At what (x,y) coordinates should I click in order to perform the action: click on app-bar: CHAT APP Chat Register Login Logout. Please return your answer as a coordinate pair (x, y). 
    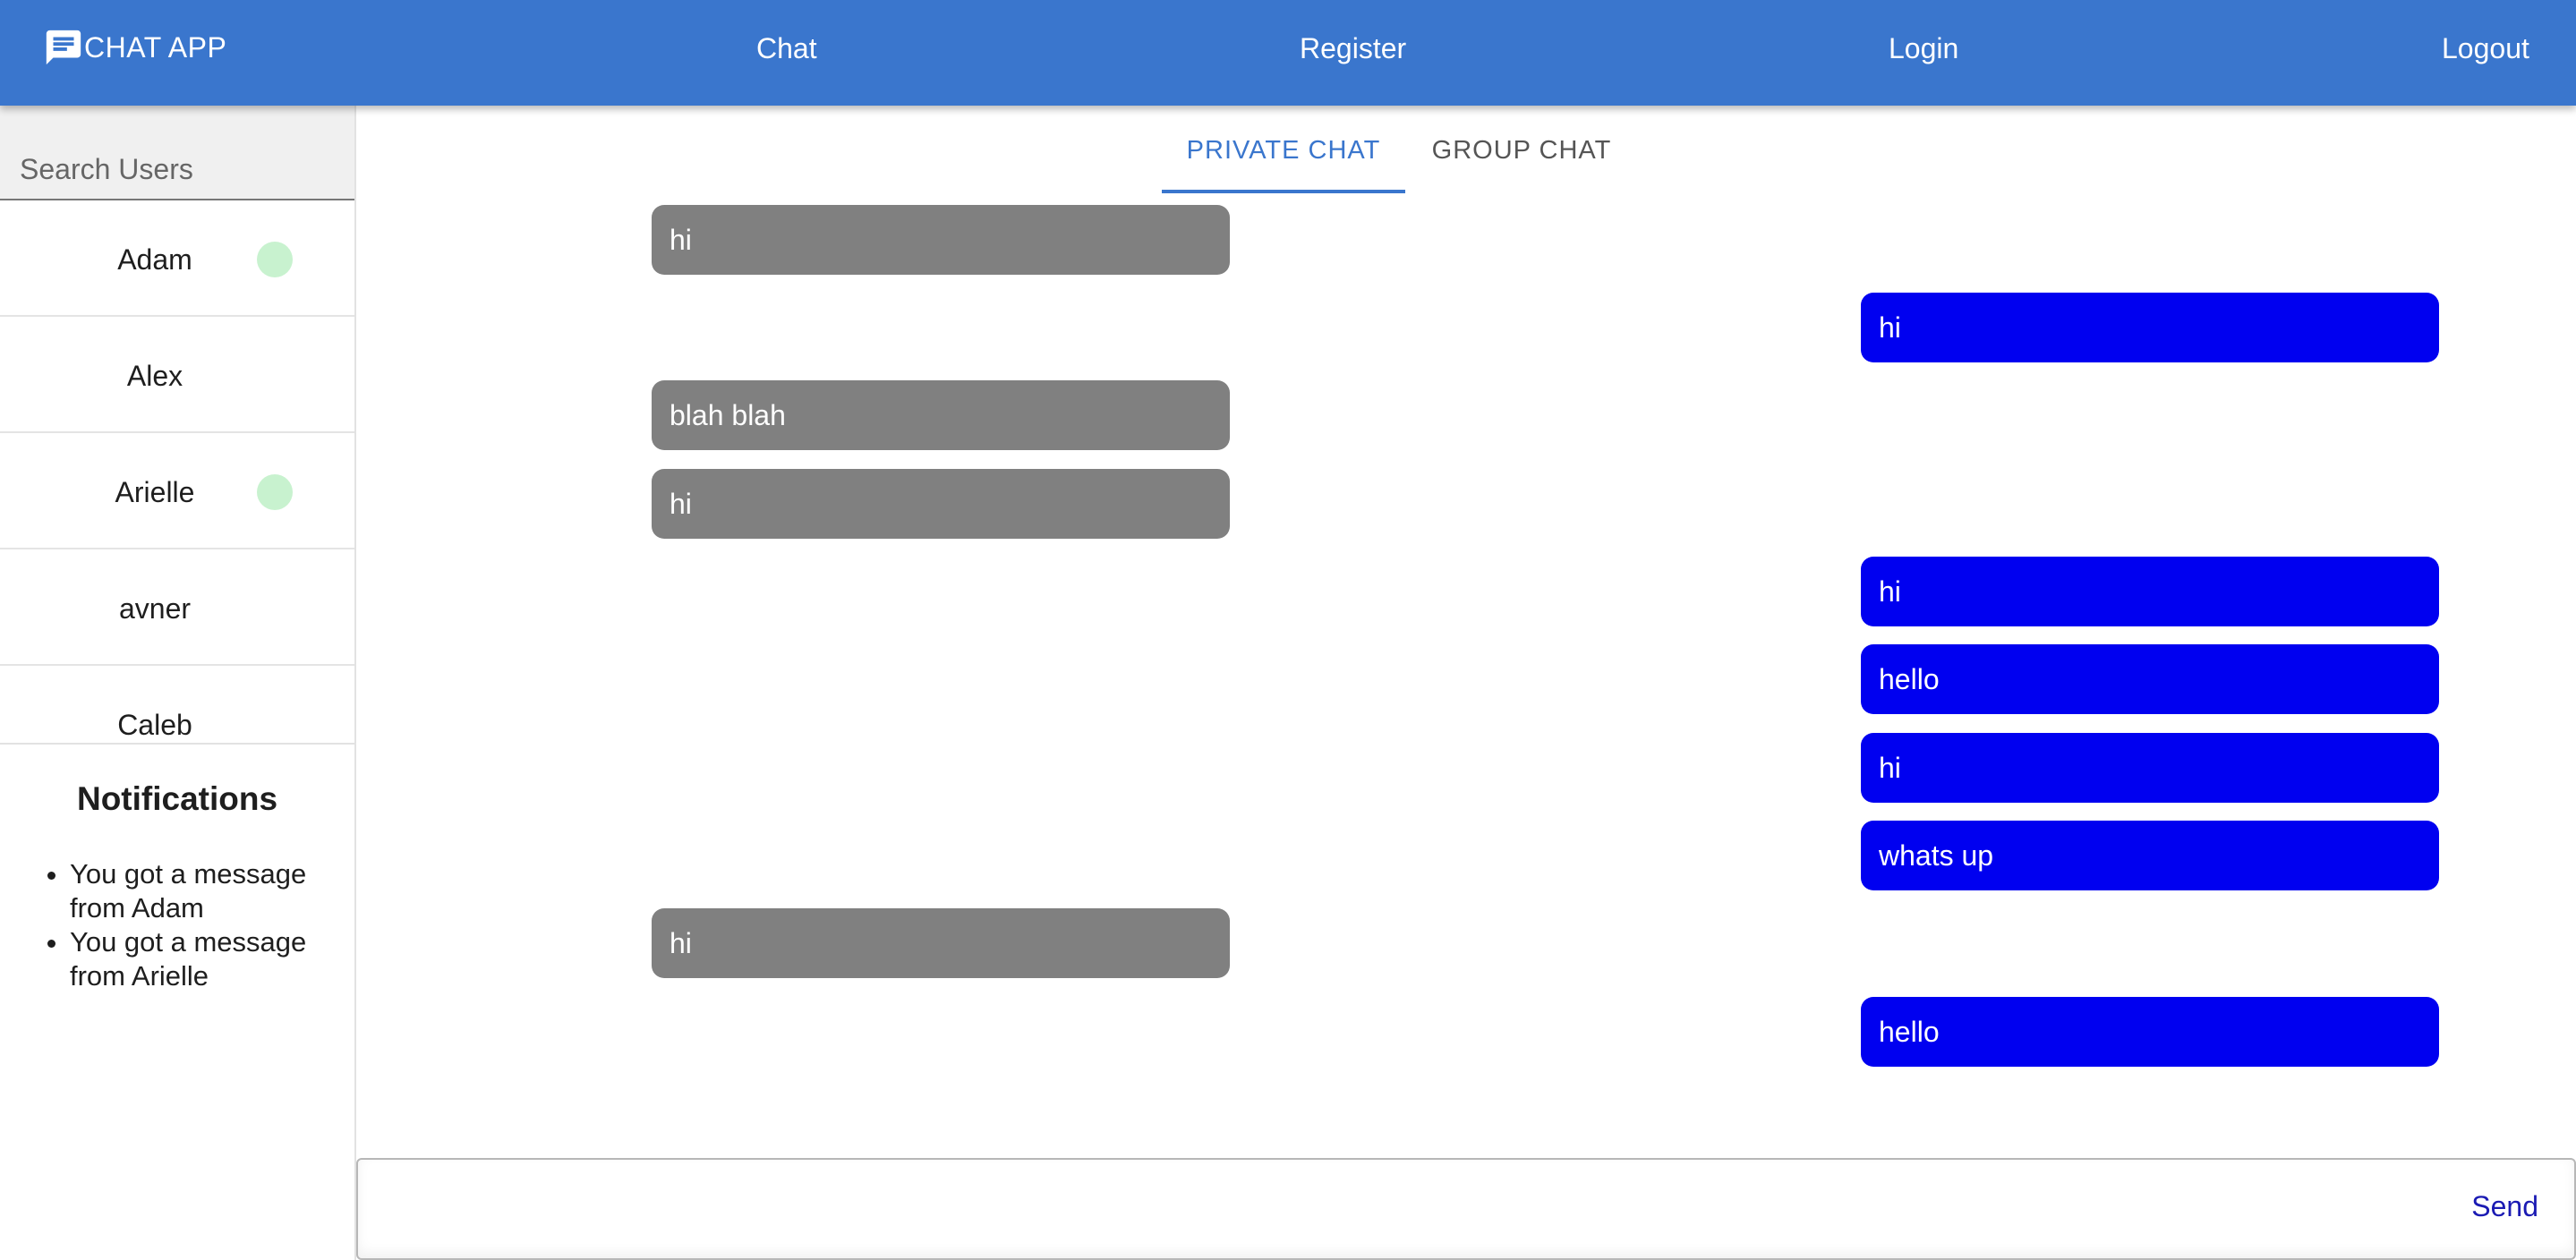
    Looking at the image, I should click on (1288, 53).